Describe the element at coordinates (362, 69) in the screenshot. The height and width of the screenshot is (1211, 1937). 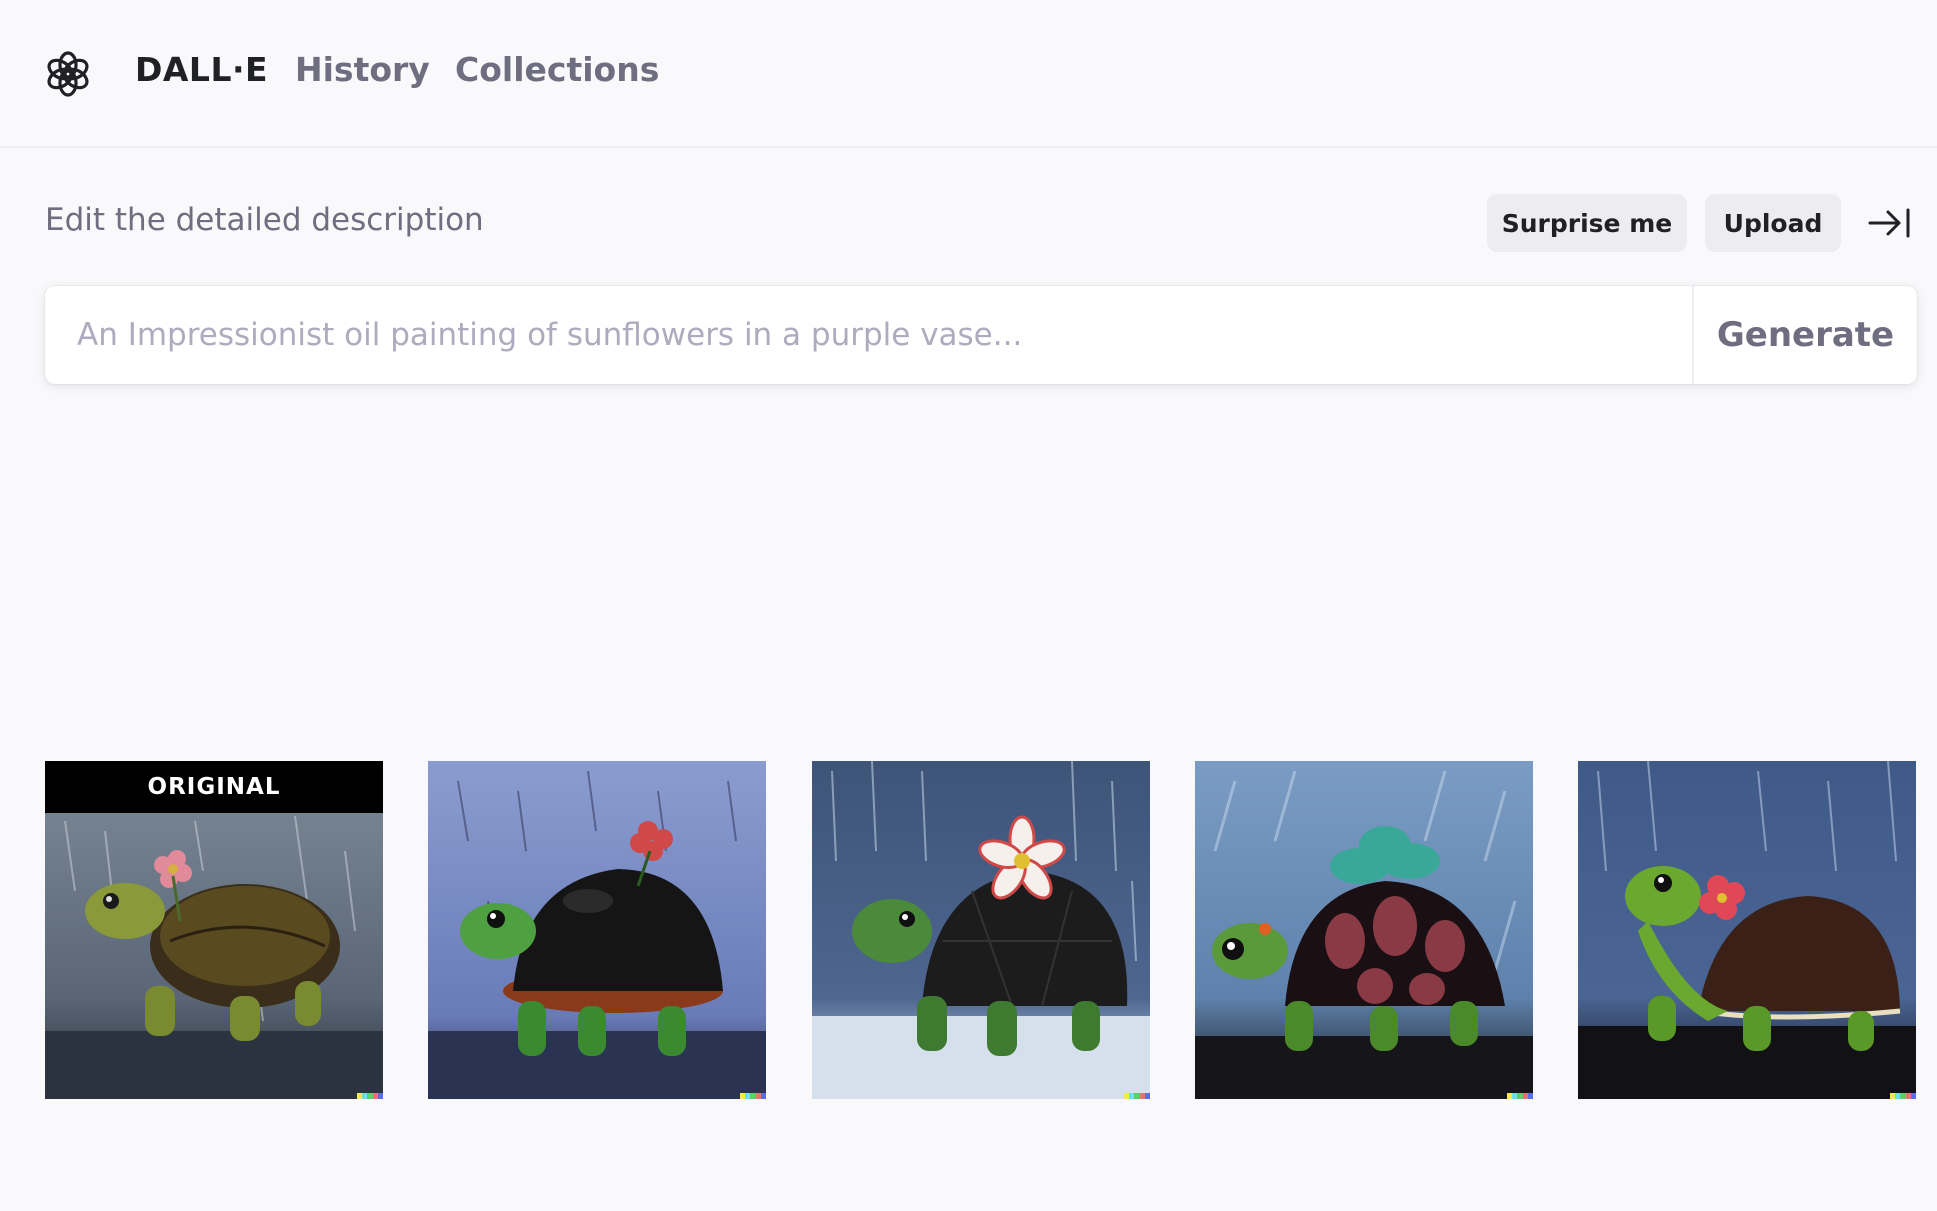
I see `nav-history: History` at that location.